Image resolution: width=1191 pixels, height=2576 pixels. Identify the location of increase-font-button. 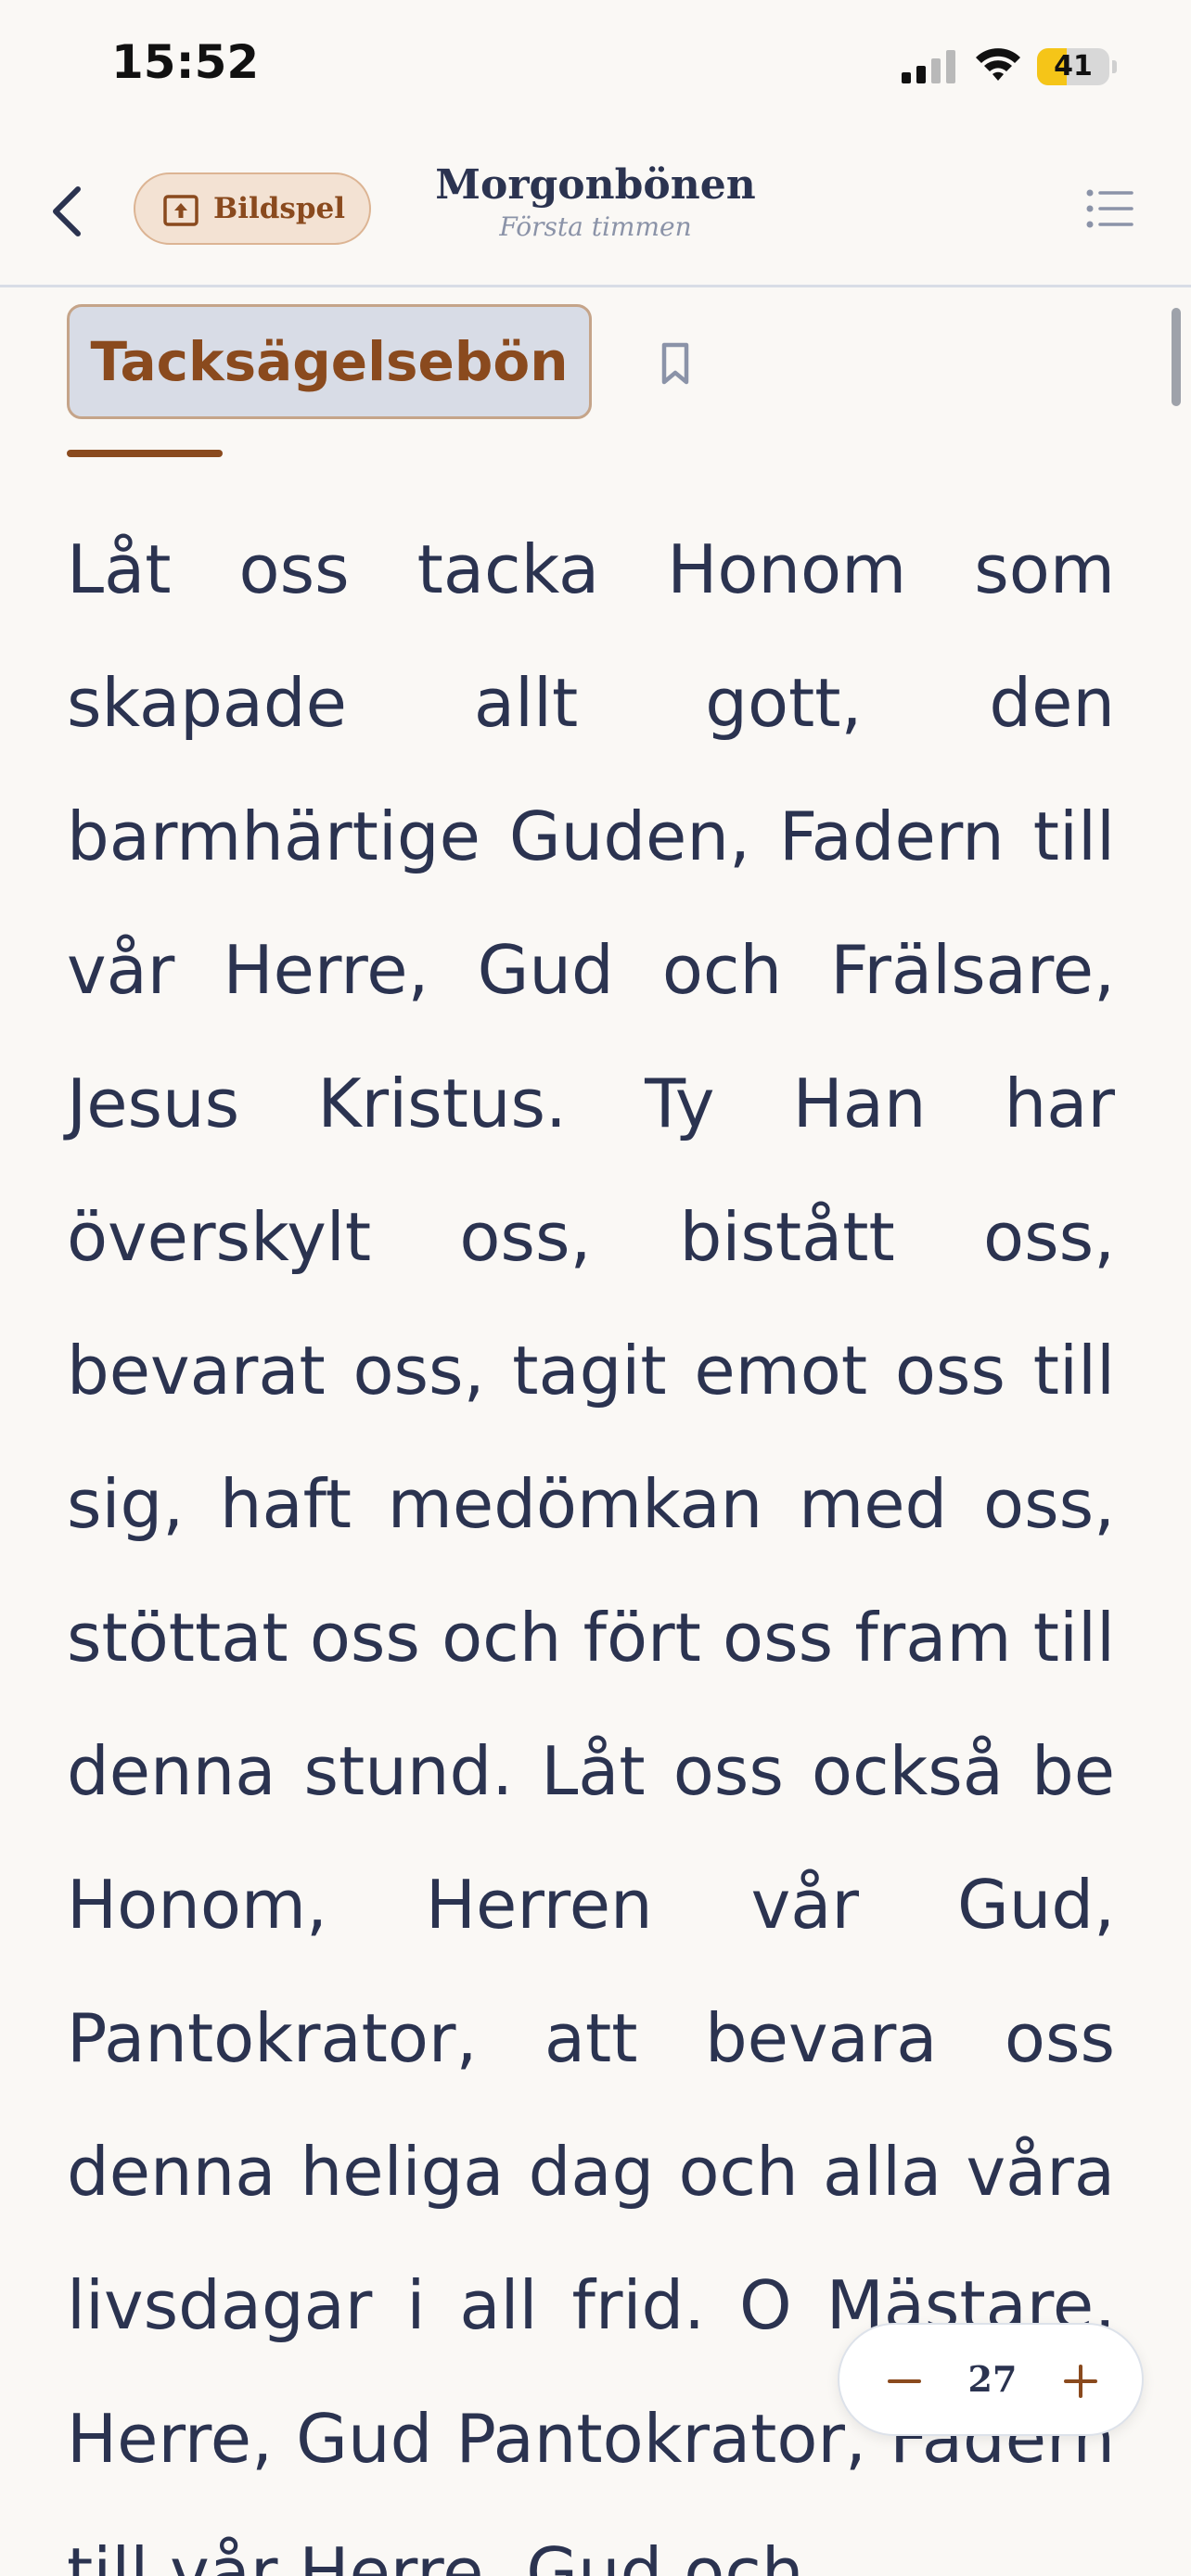
(1080, 2381).